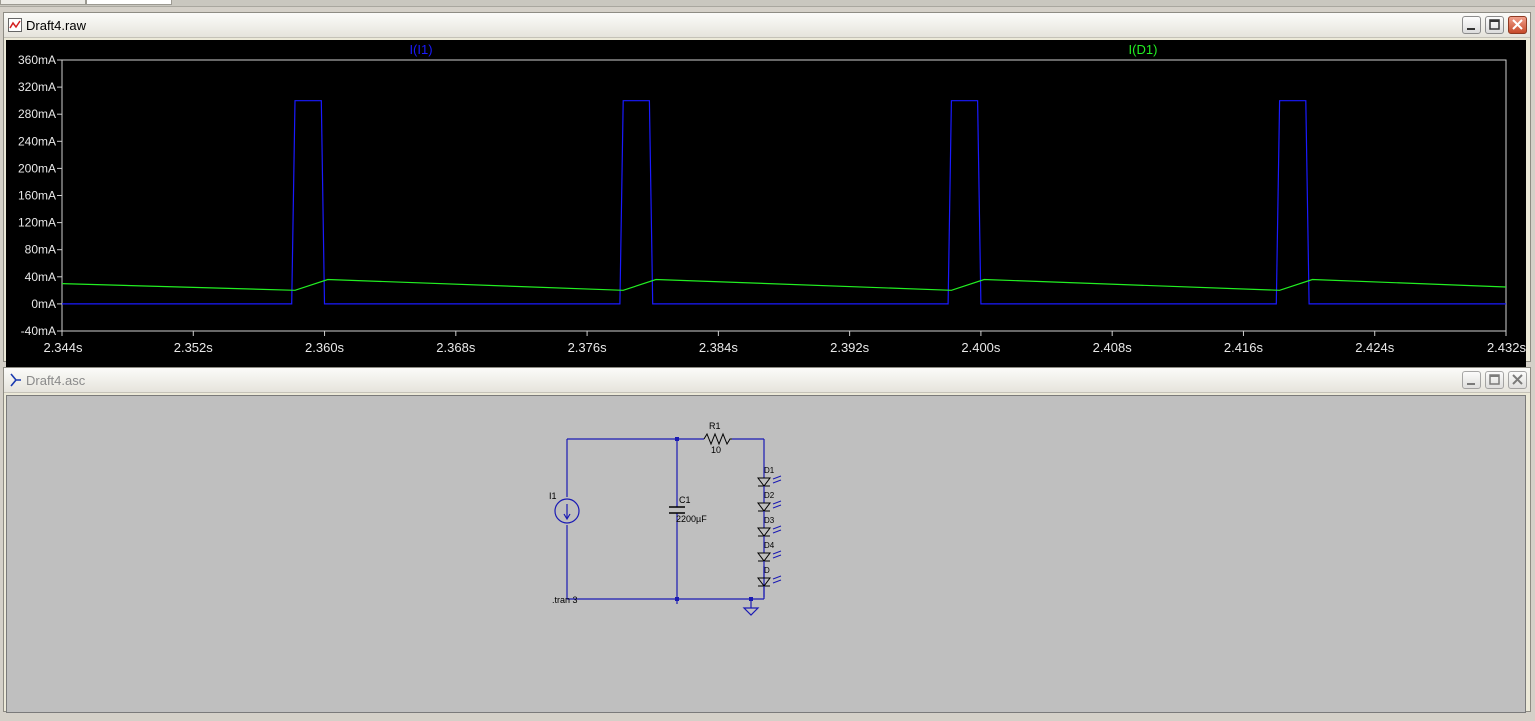 This screenshot has width=1535, height=721. I want to click on trace-label-i1: I(I1), so click(420, 49).